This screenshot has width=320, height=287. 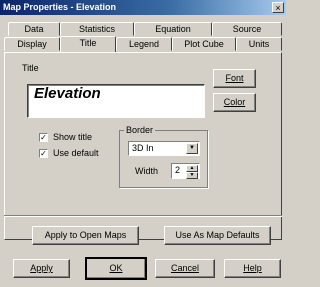 I want to click on width-spinner: 2 ▲ ▼, so click(x=185, y=171).